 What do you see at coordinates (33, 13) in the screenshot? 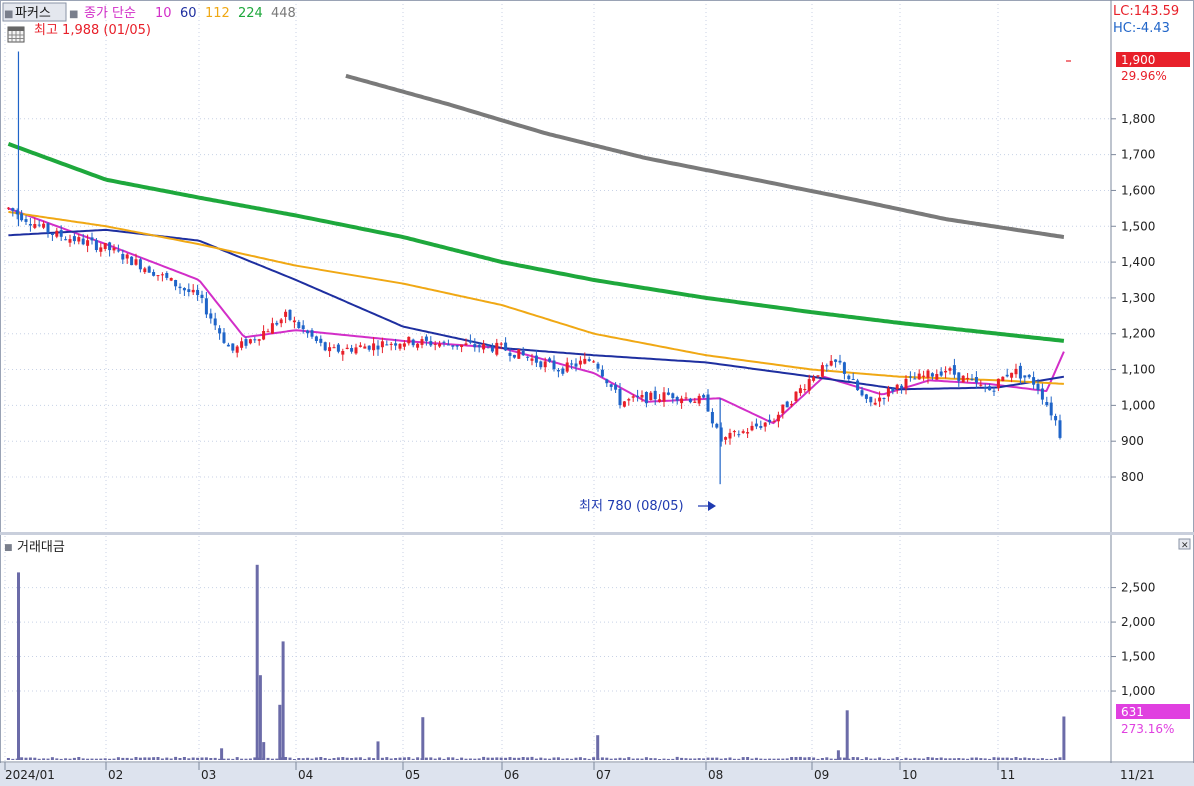
I see `toolbar-label: 파커스` at bounding box center [33, 13].